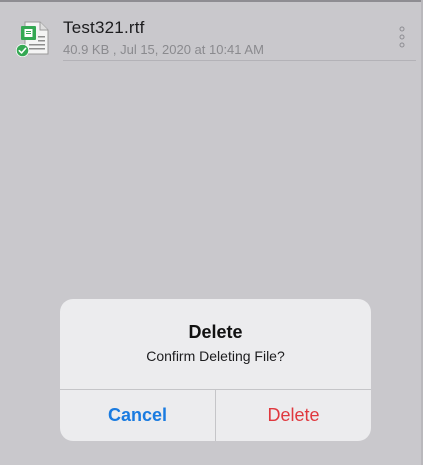  I want to click on synced-check-icon, so click(22, 50).